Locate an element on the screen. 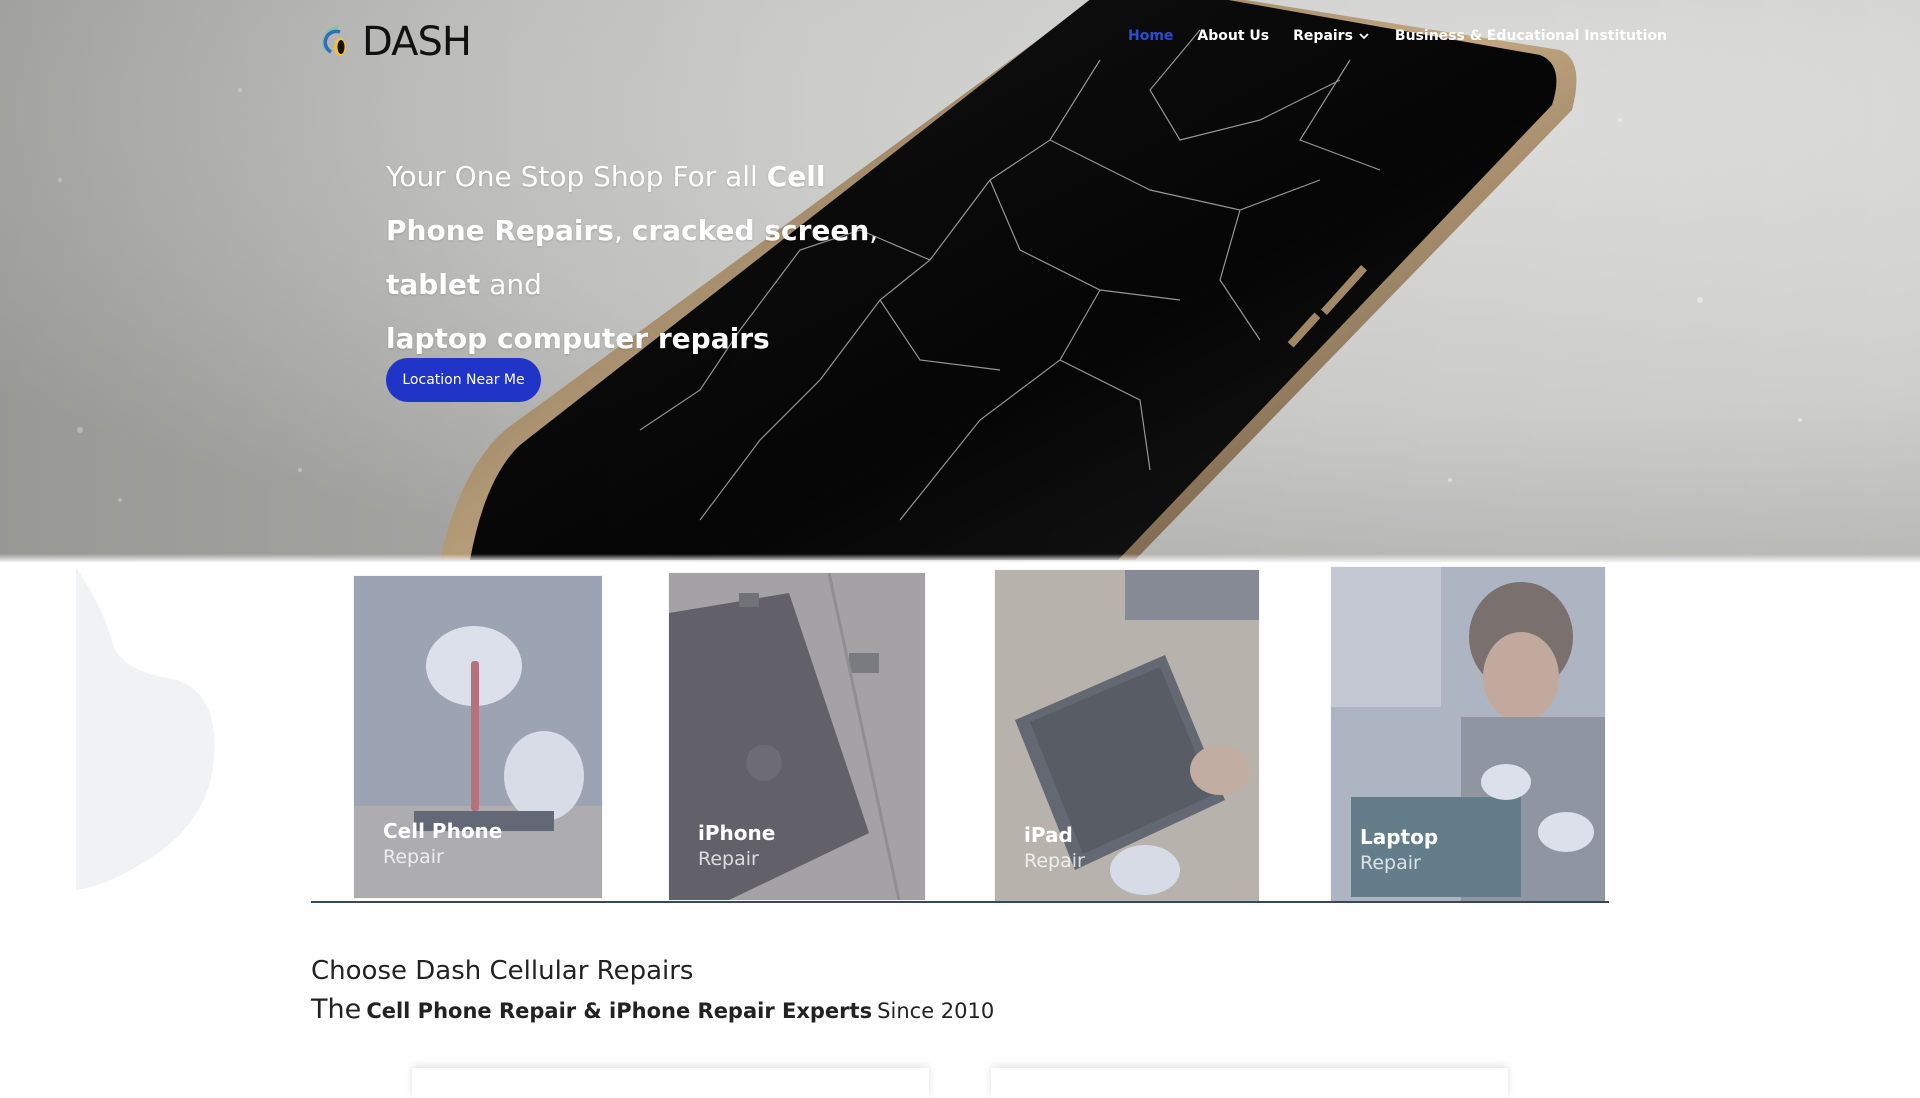 The width and height of the screenshot is (1920, 1098). service-card-laptop: Laptop Repair is located at coordinates (1468, 734).